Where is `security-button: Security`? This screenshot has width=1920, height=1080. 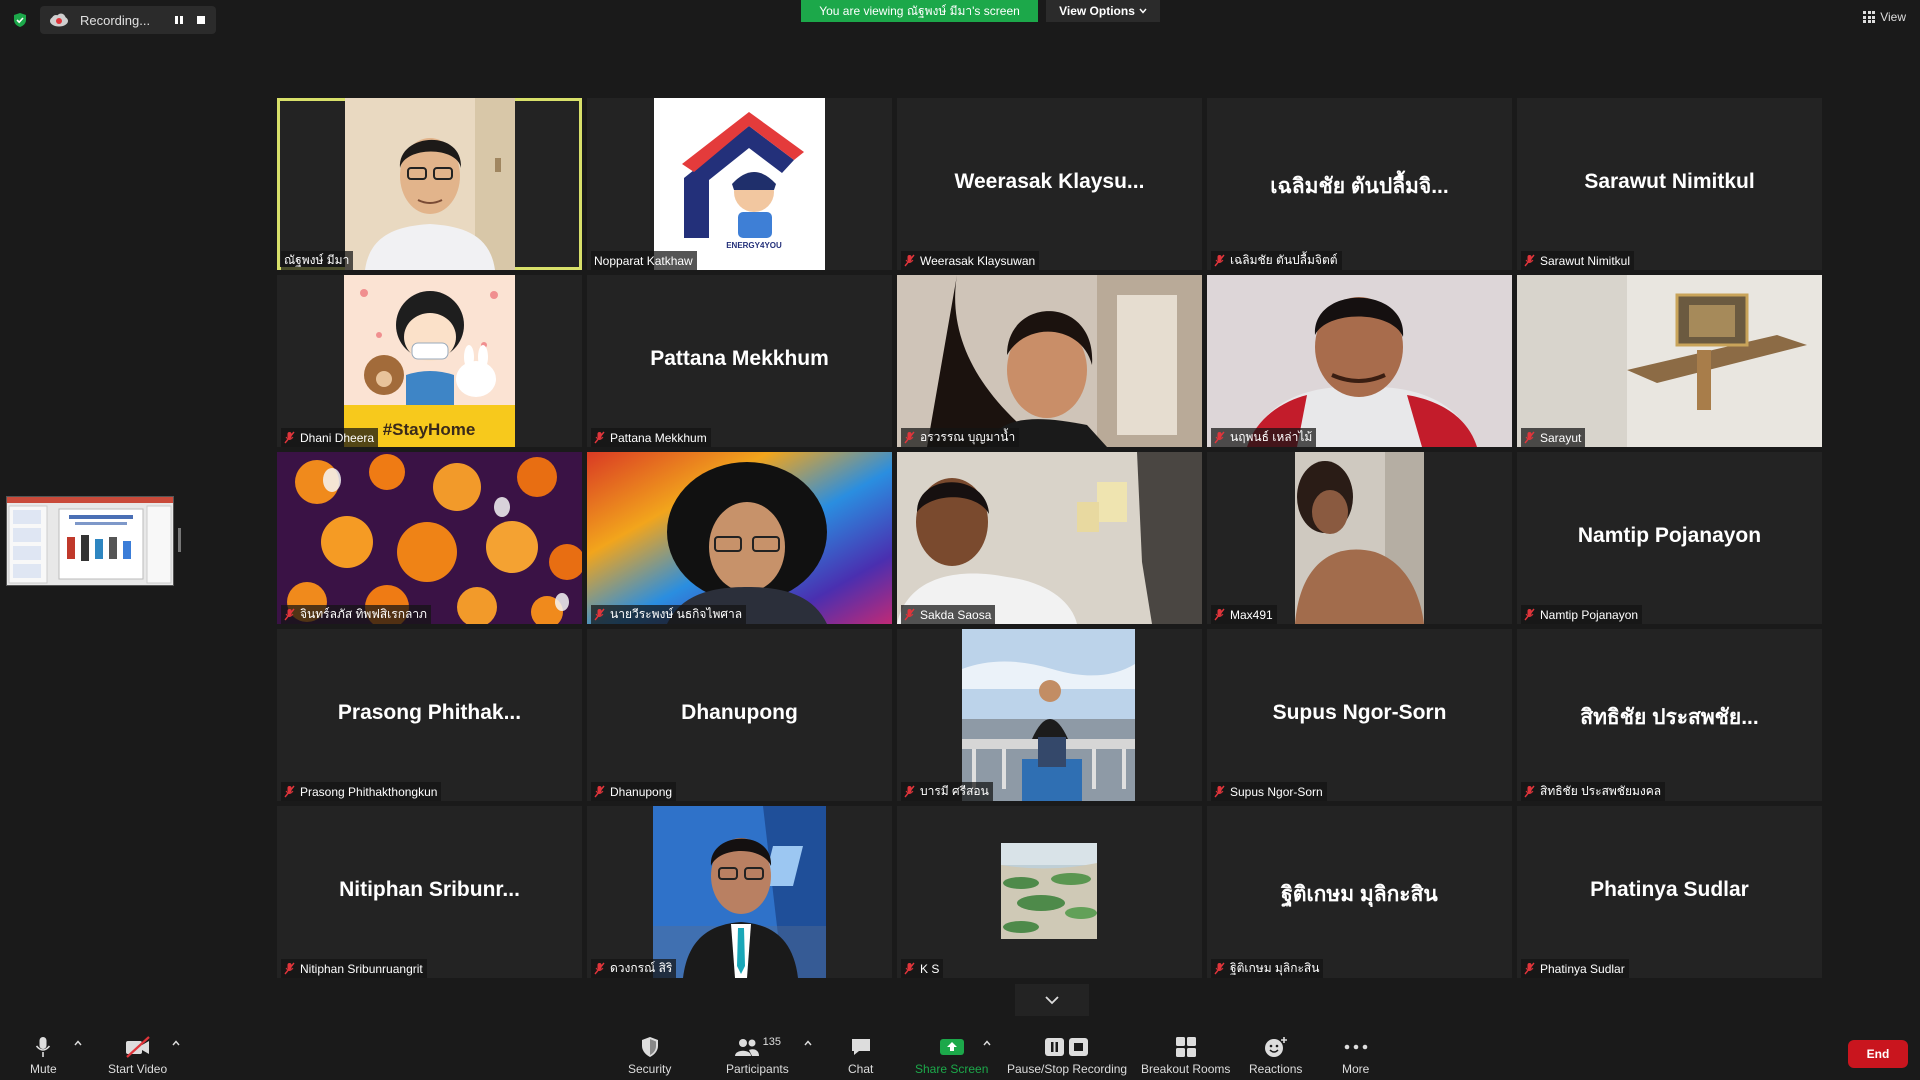 security-button: Security is located at coordinates (649, 1055).